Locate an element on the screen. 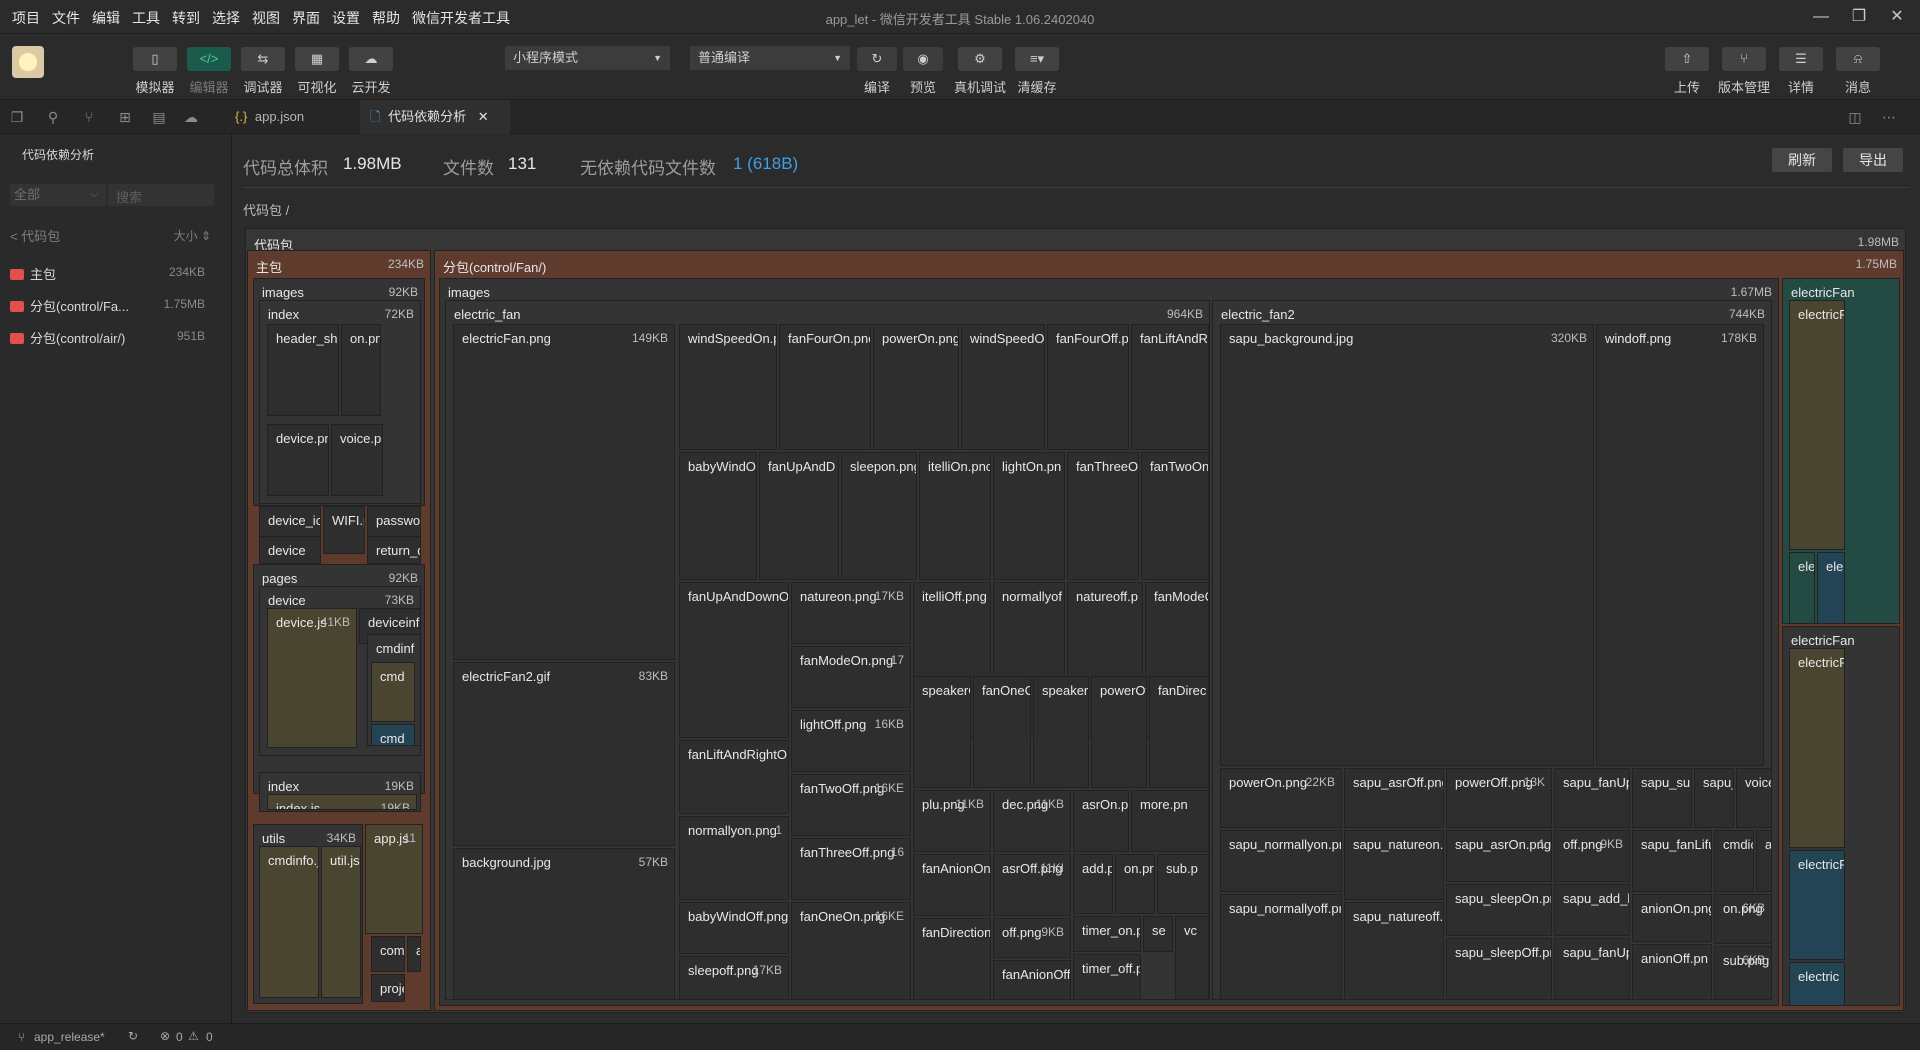 This screenshot has width=1920, height=1050. treemap-node: fanFourOn.pnc is located at coordinates (825, 387).